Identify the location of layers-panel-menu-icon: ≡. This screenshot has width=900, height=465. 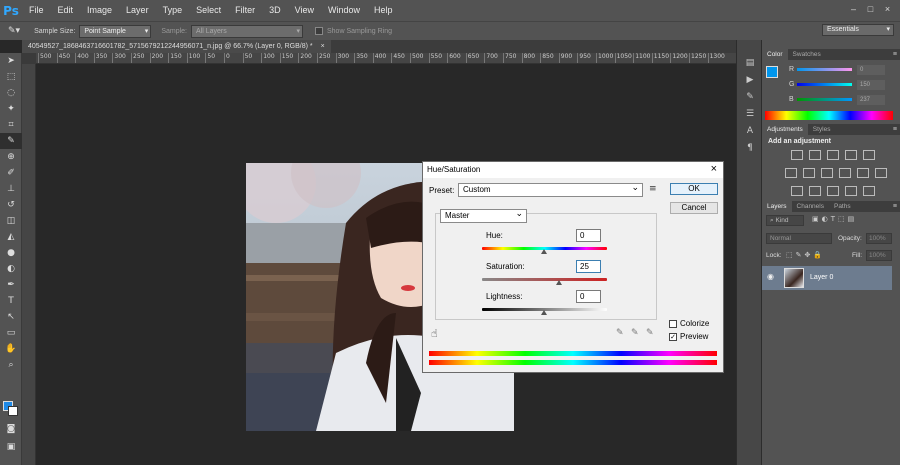
(895, 206).